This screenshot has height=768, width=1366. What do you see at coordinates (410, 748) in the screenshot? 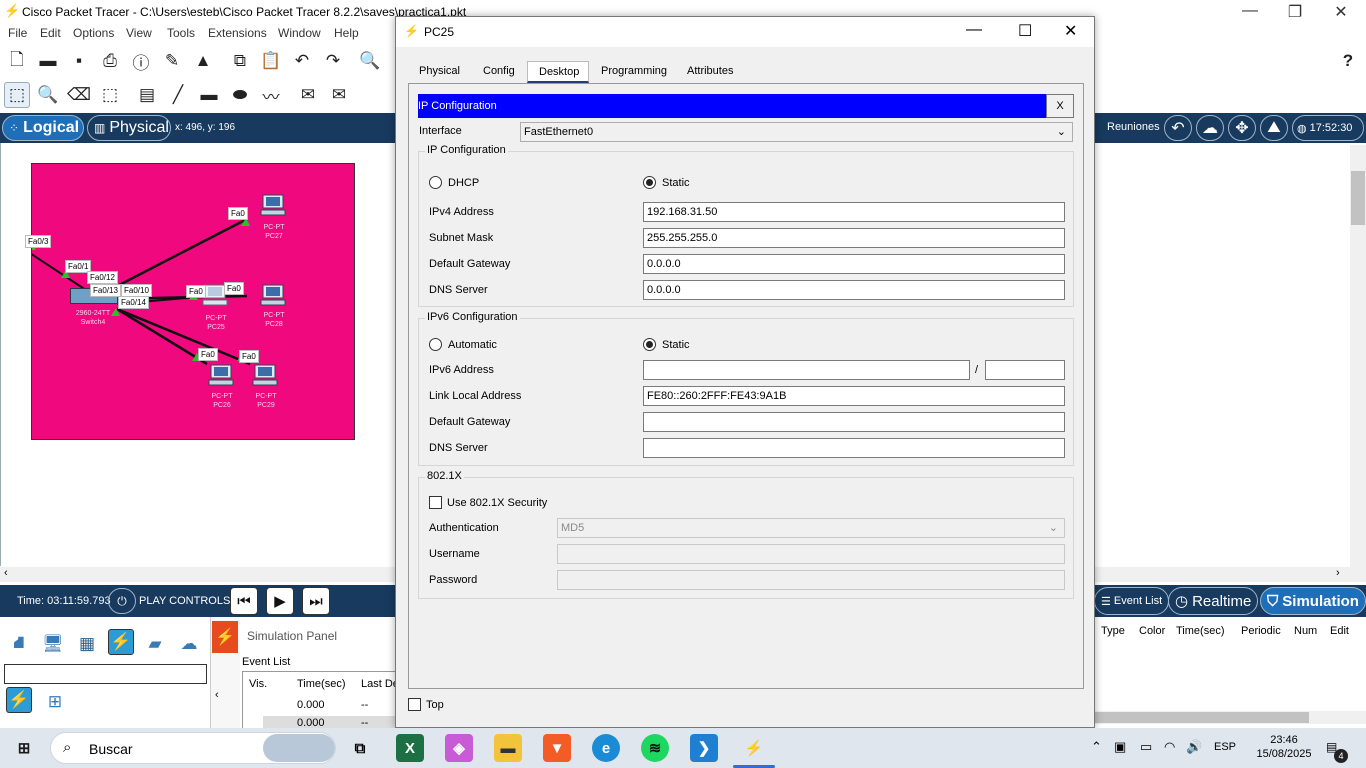
I see `excel-icon: X` at bounding box center [410, 748].